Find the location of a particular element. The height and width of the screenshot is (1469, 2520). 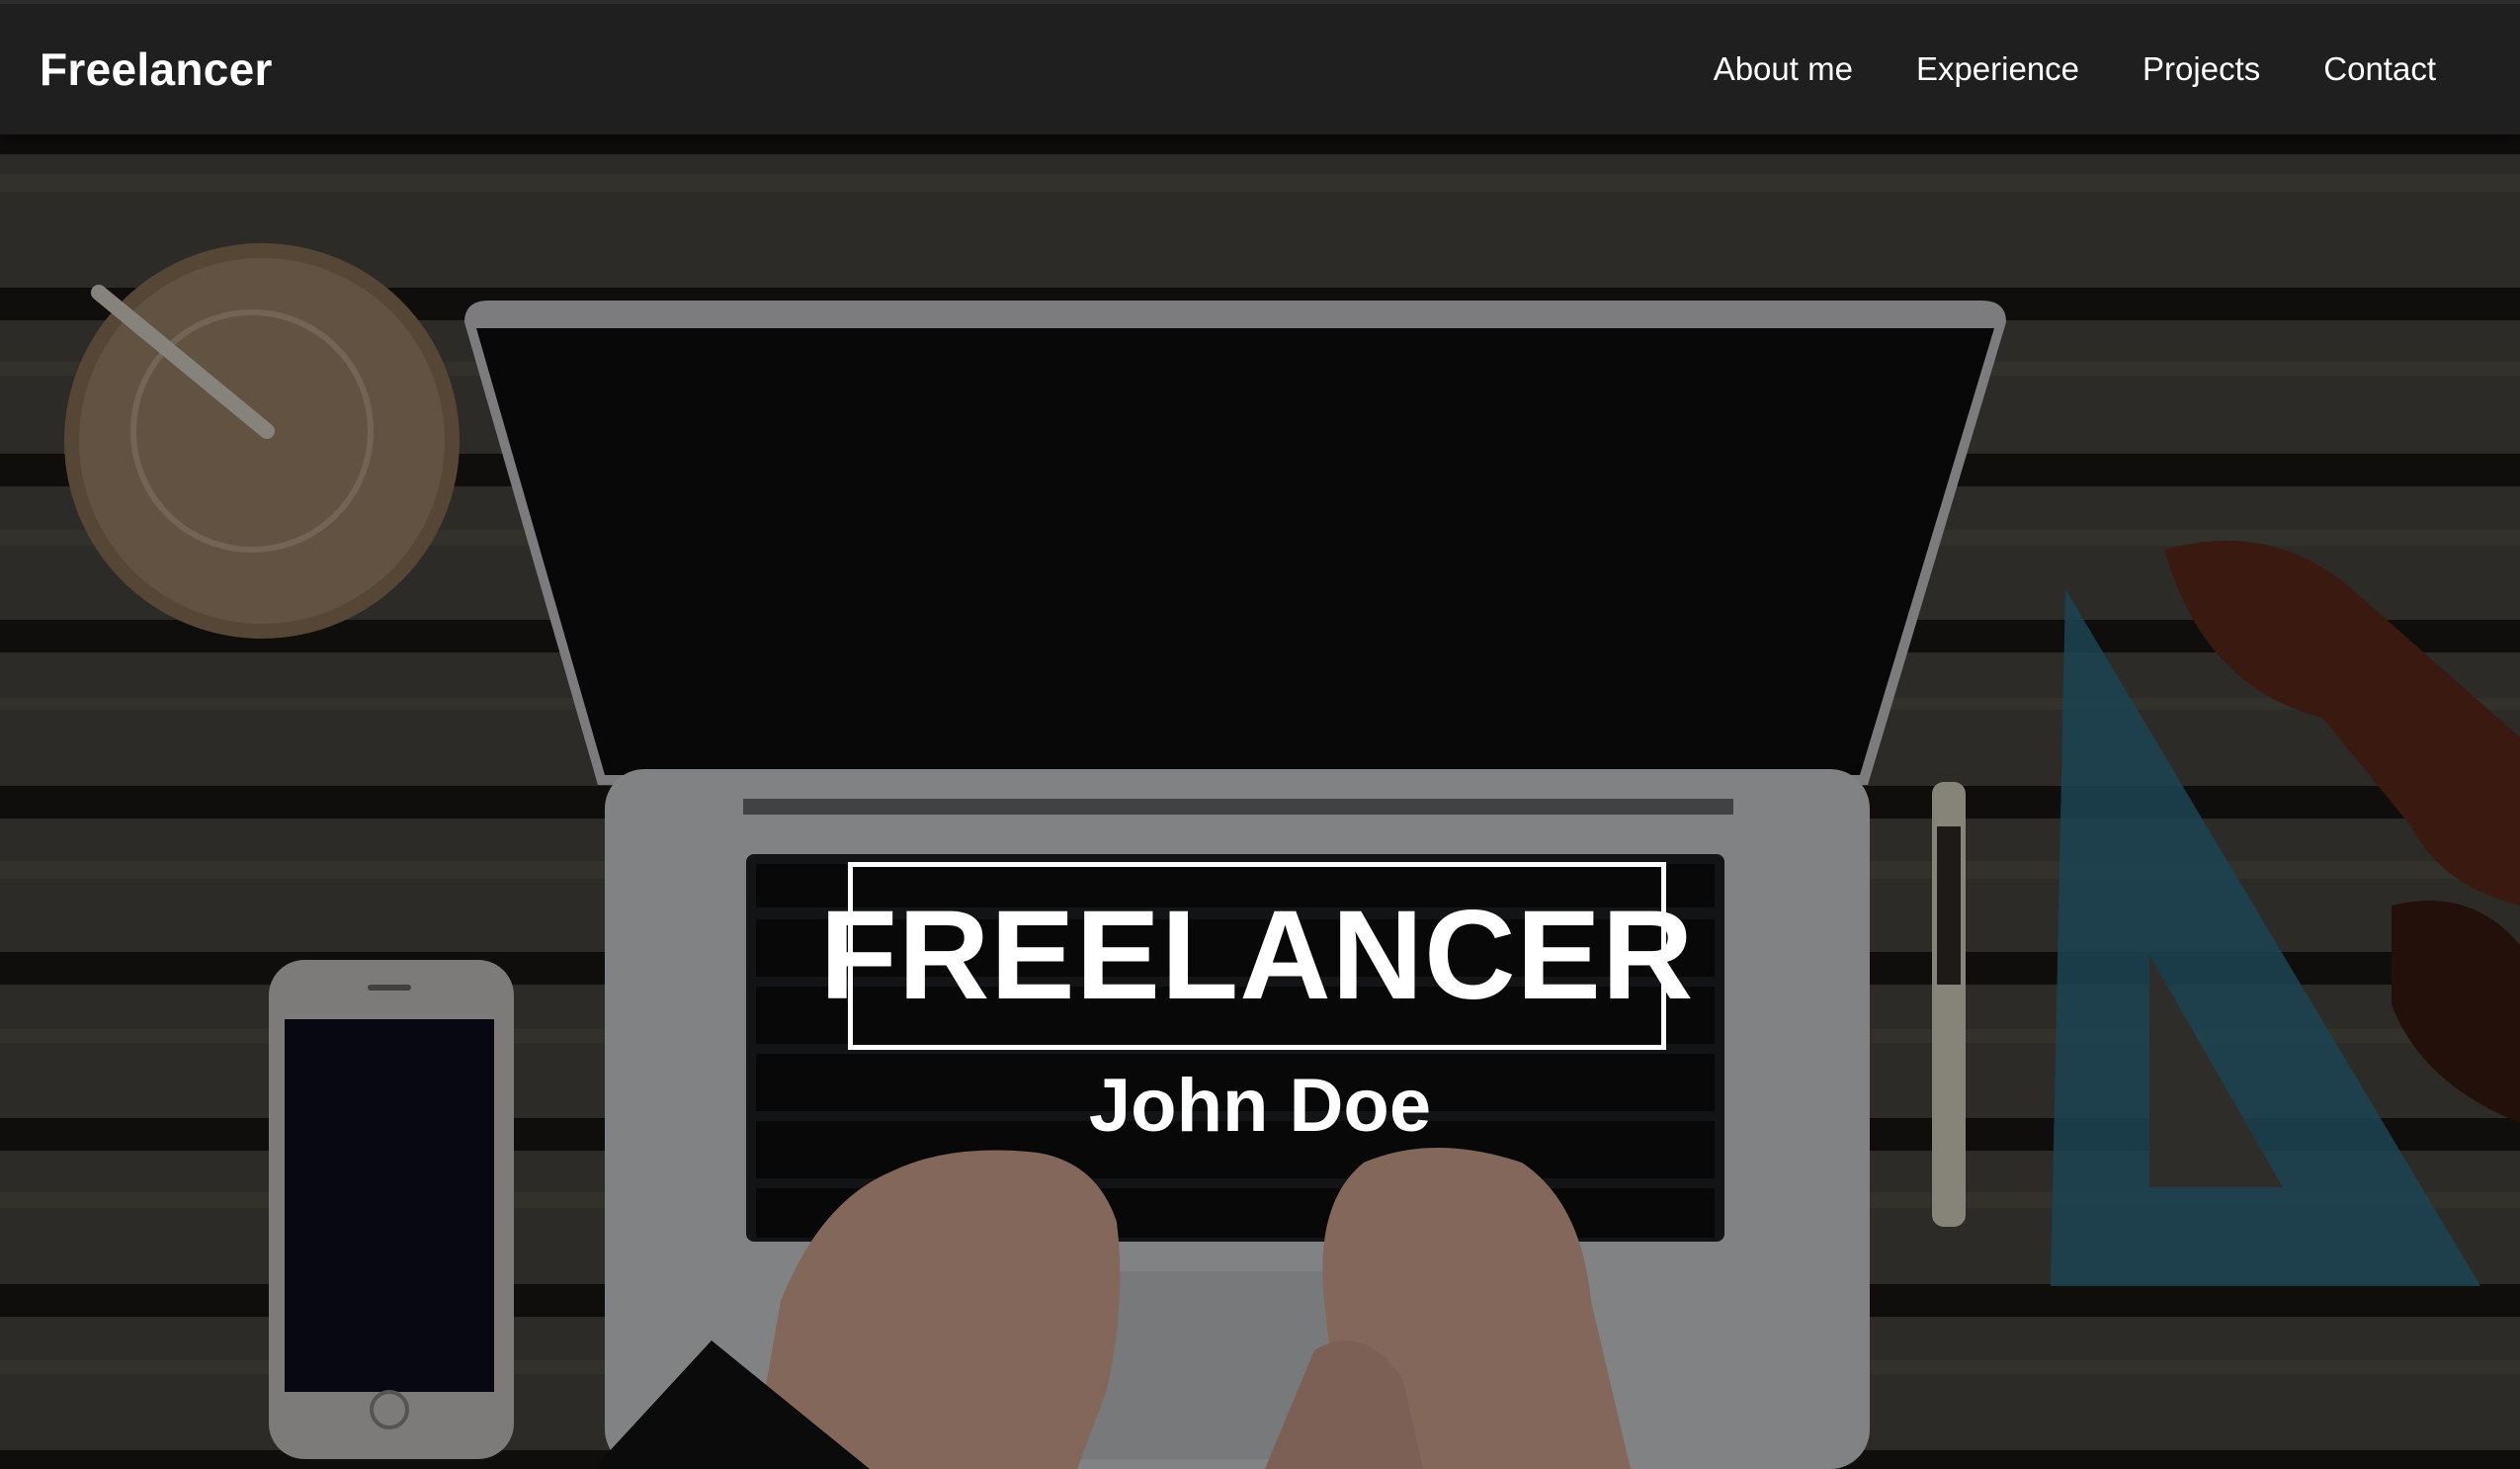

hero-subtitle: John Doe is located at coordinates (1260, 1106).